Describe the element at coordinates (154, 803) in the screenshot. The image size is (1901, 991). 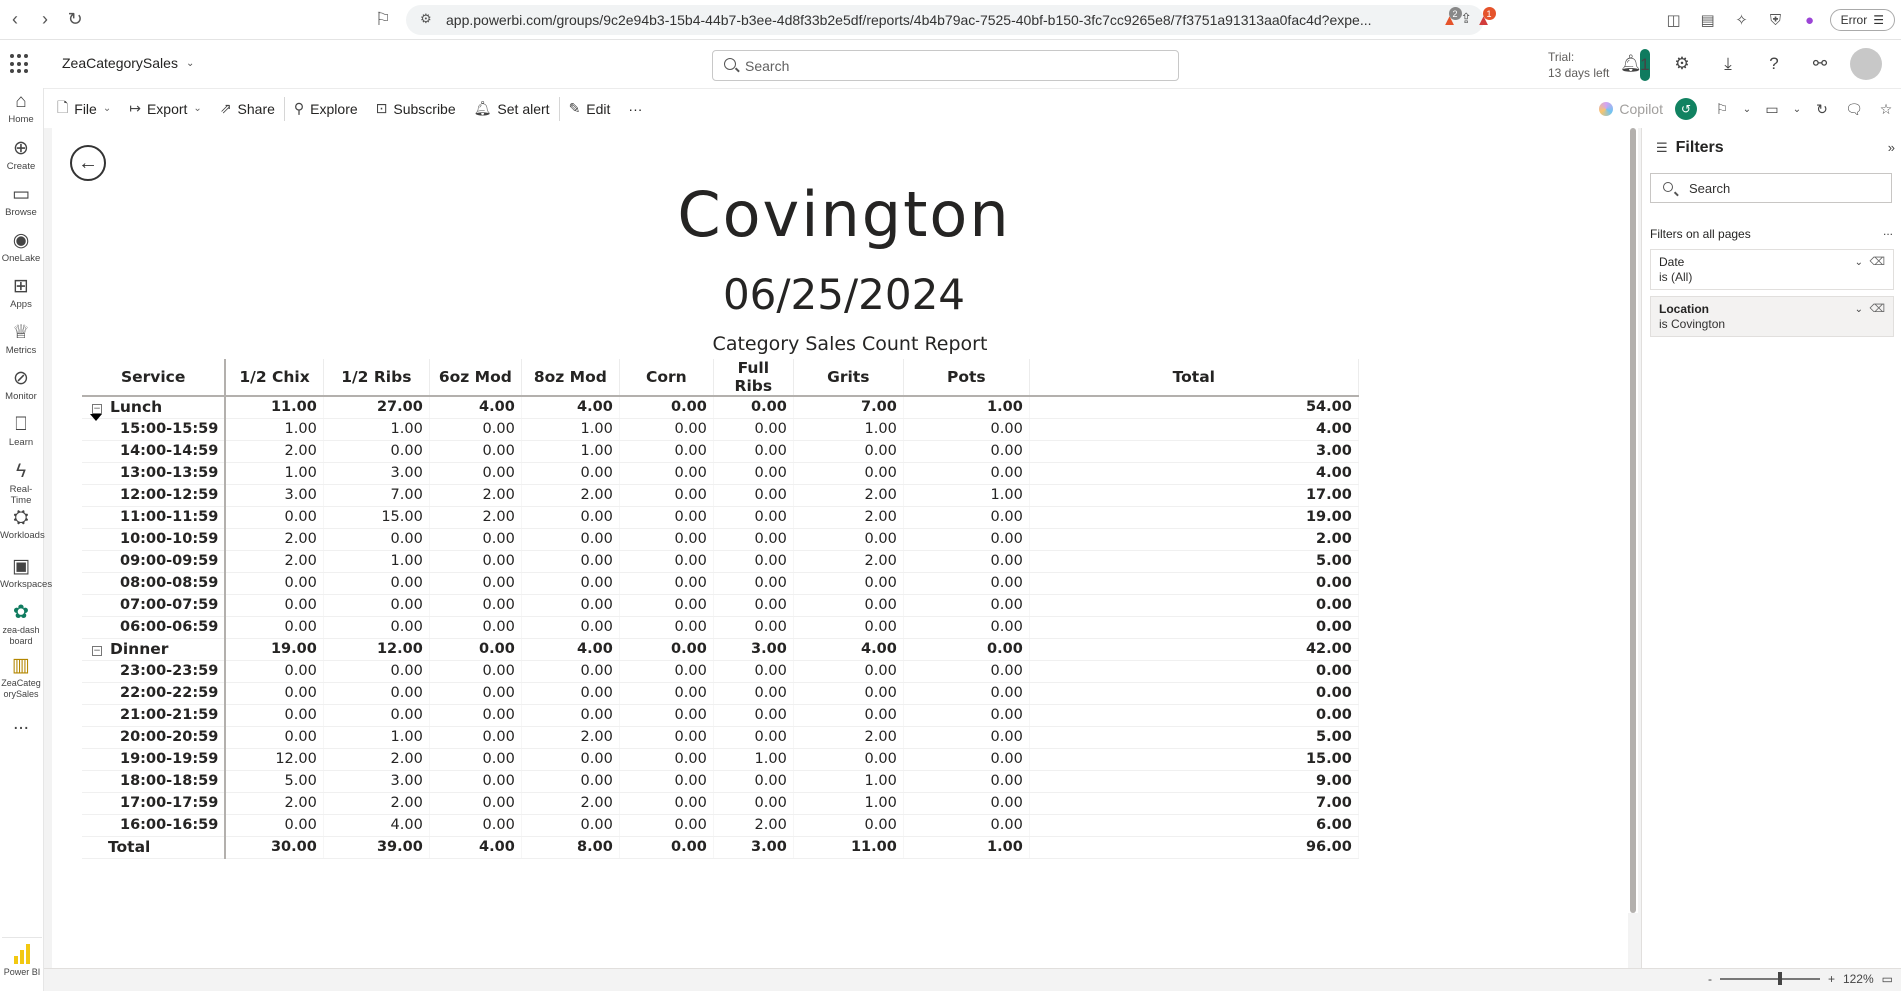
I see `row-header-cell: 17:00-17:59` at that location.